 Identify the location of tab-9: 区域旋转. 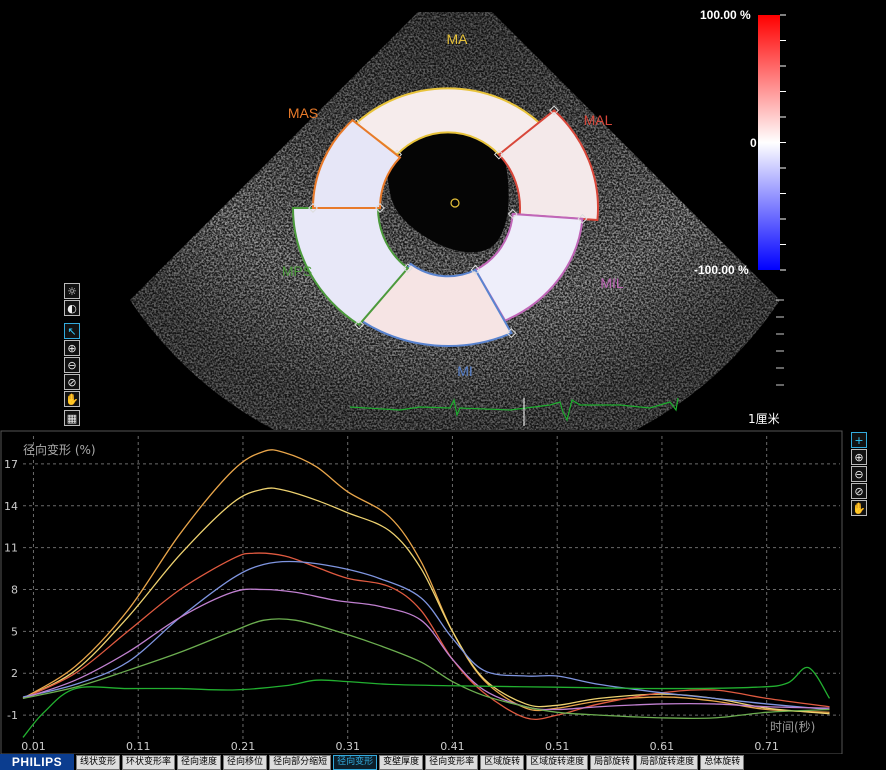
(502, 762).